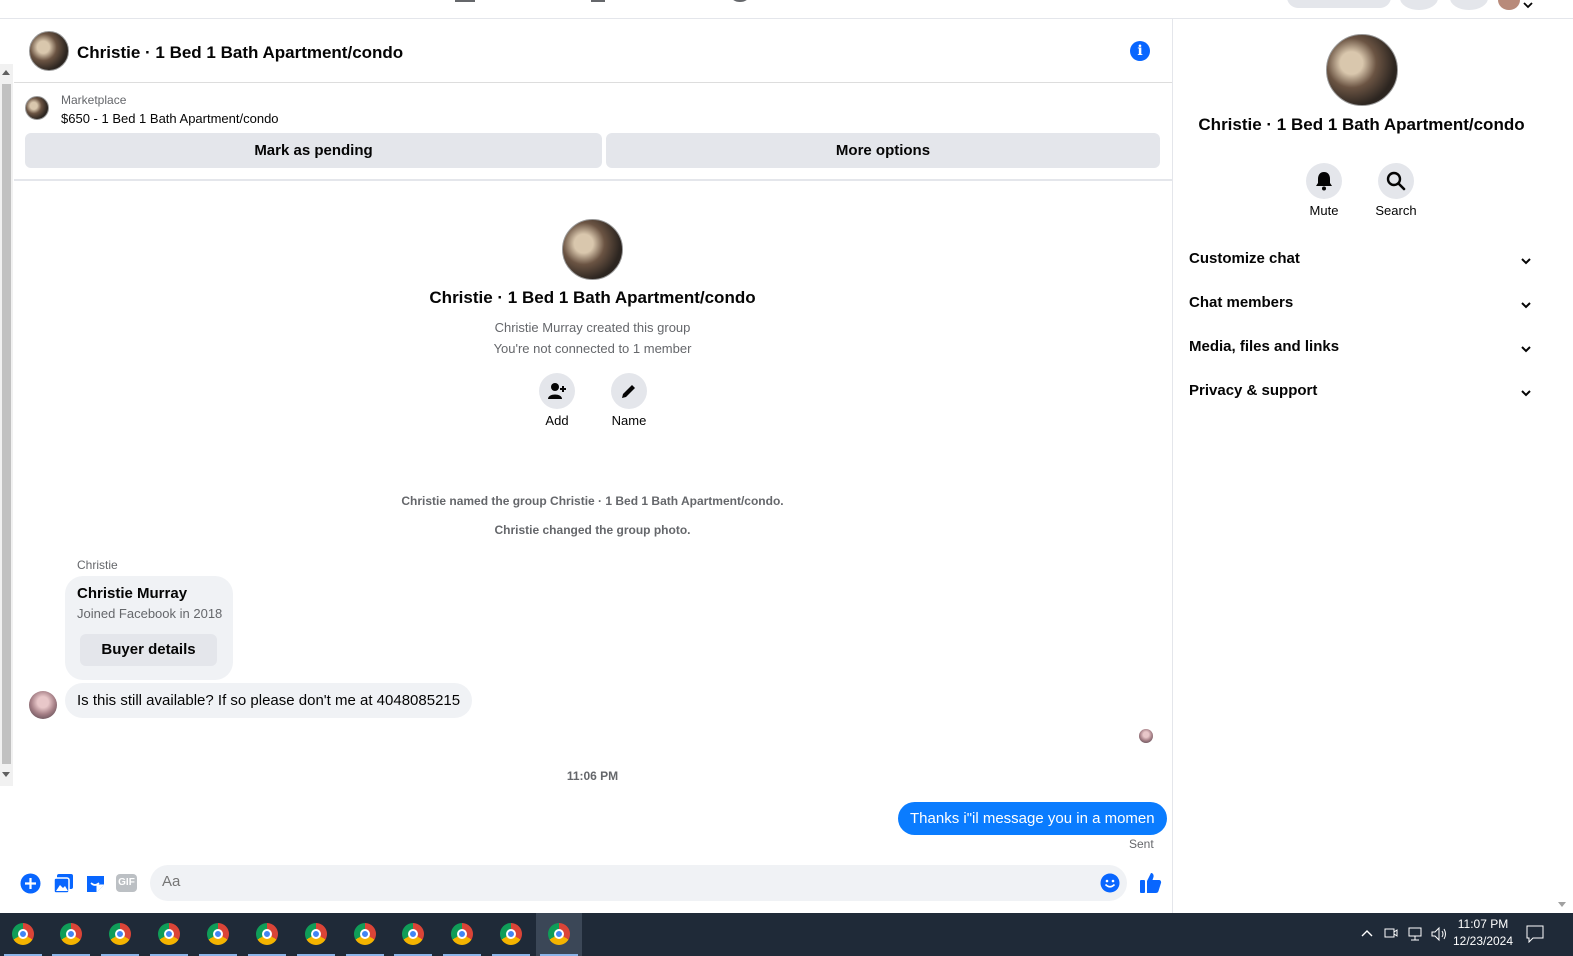 Image resolution: width=1573 pixels, height=956 pixels. Describe the element at coordinates (1509, 5) in the screenshot. I see `account-avatar` at that location.